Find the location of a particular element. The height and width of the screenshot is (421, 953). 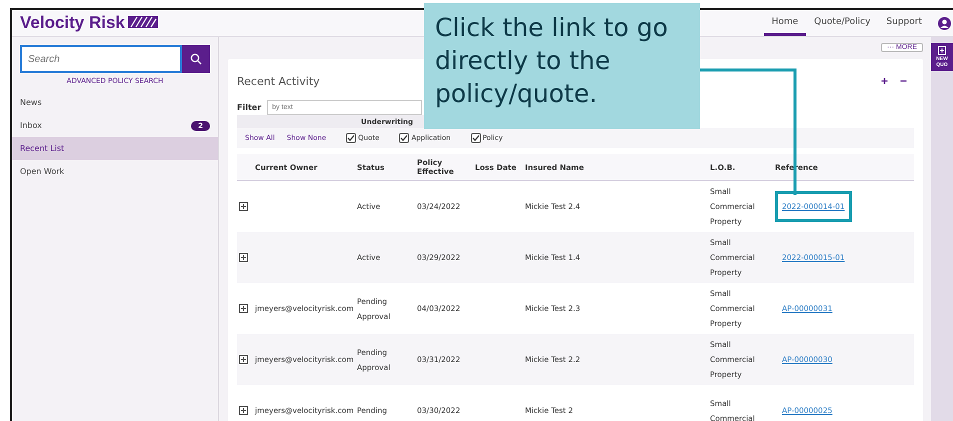

plus-document-icon is located at coordinates (942, 50).